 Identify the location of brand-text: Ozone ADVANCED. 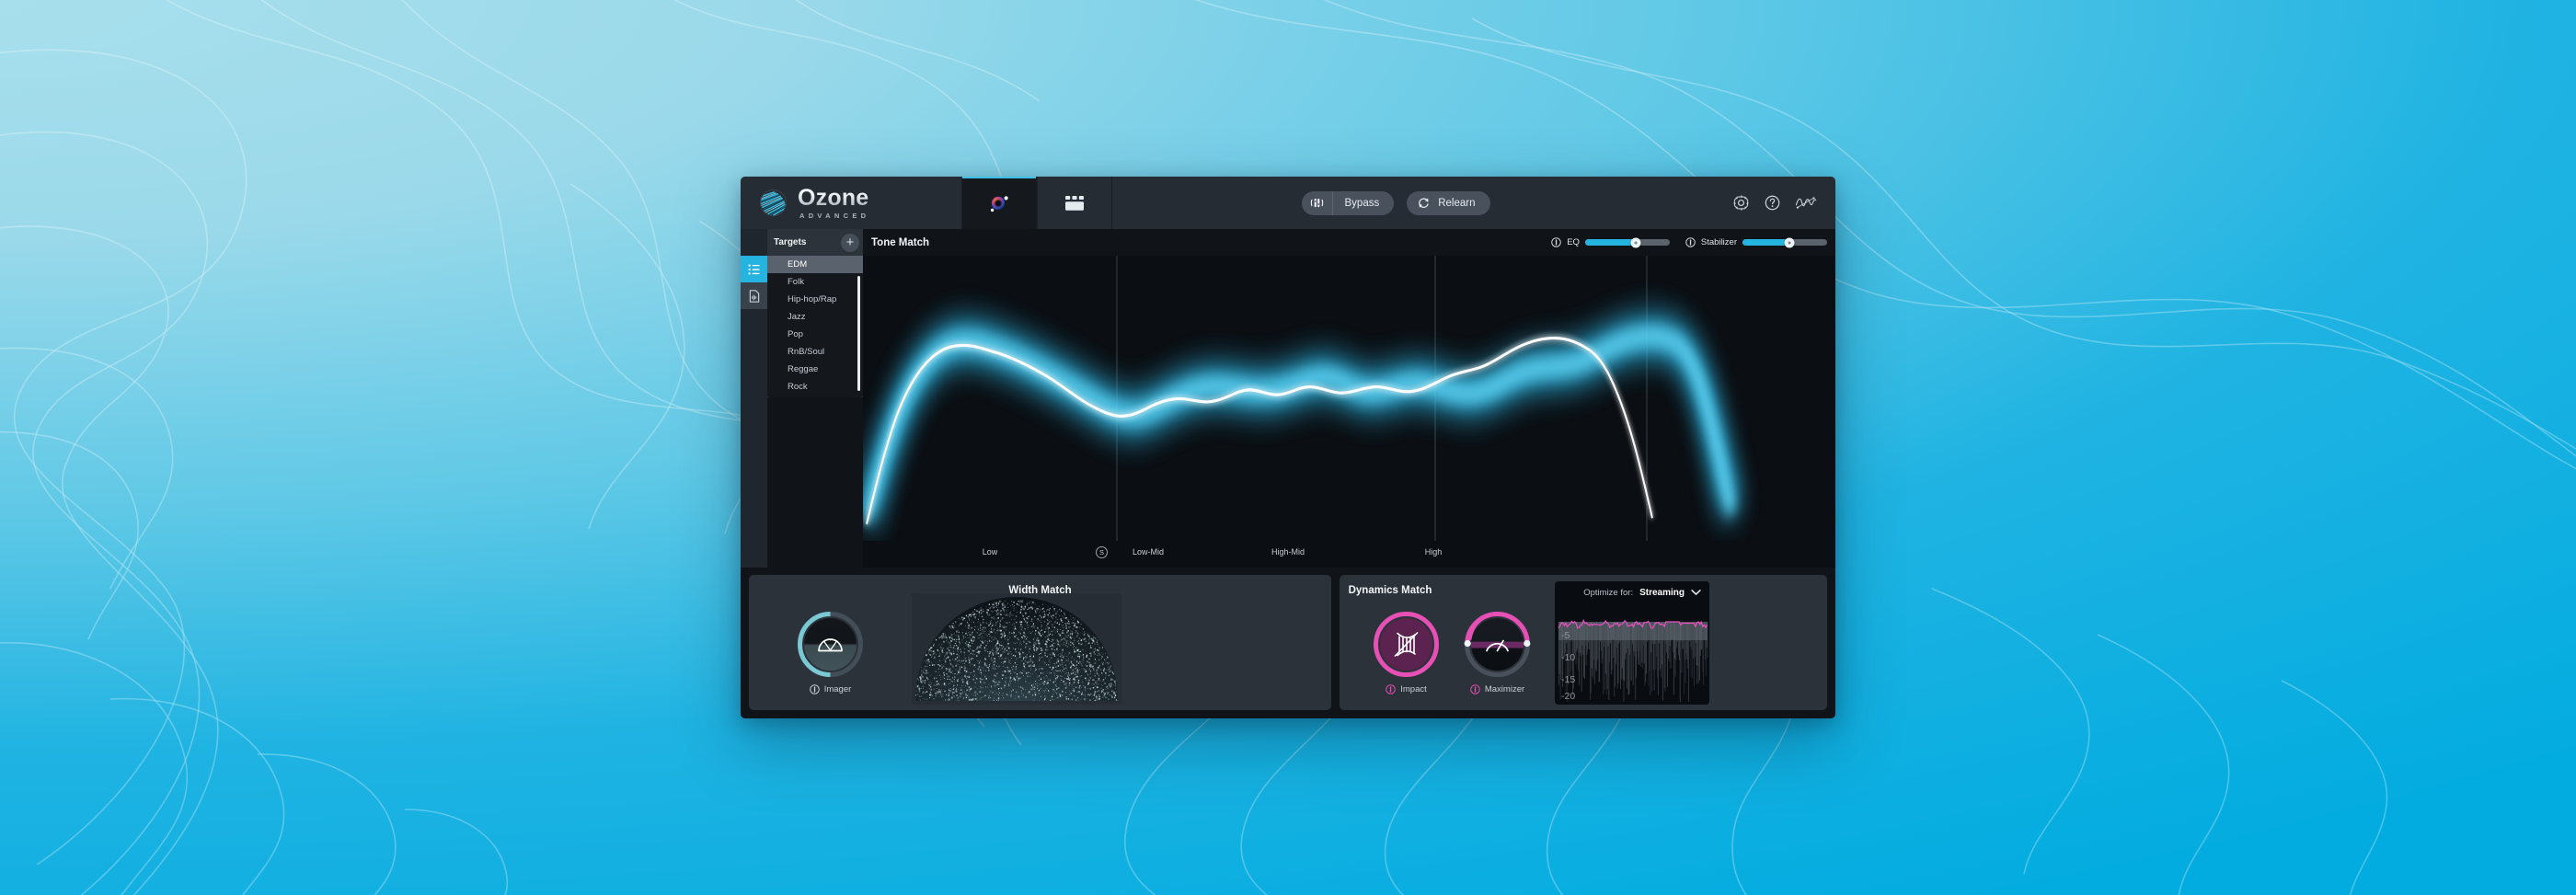
(834, 202).